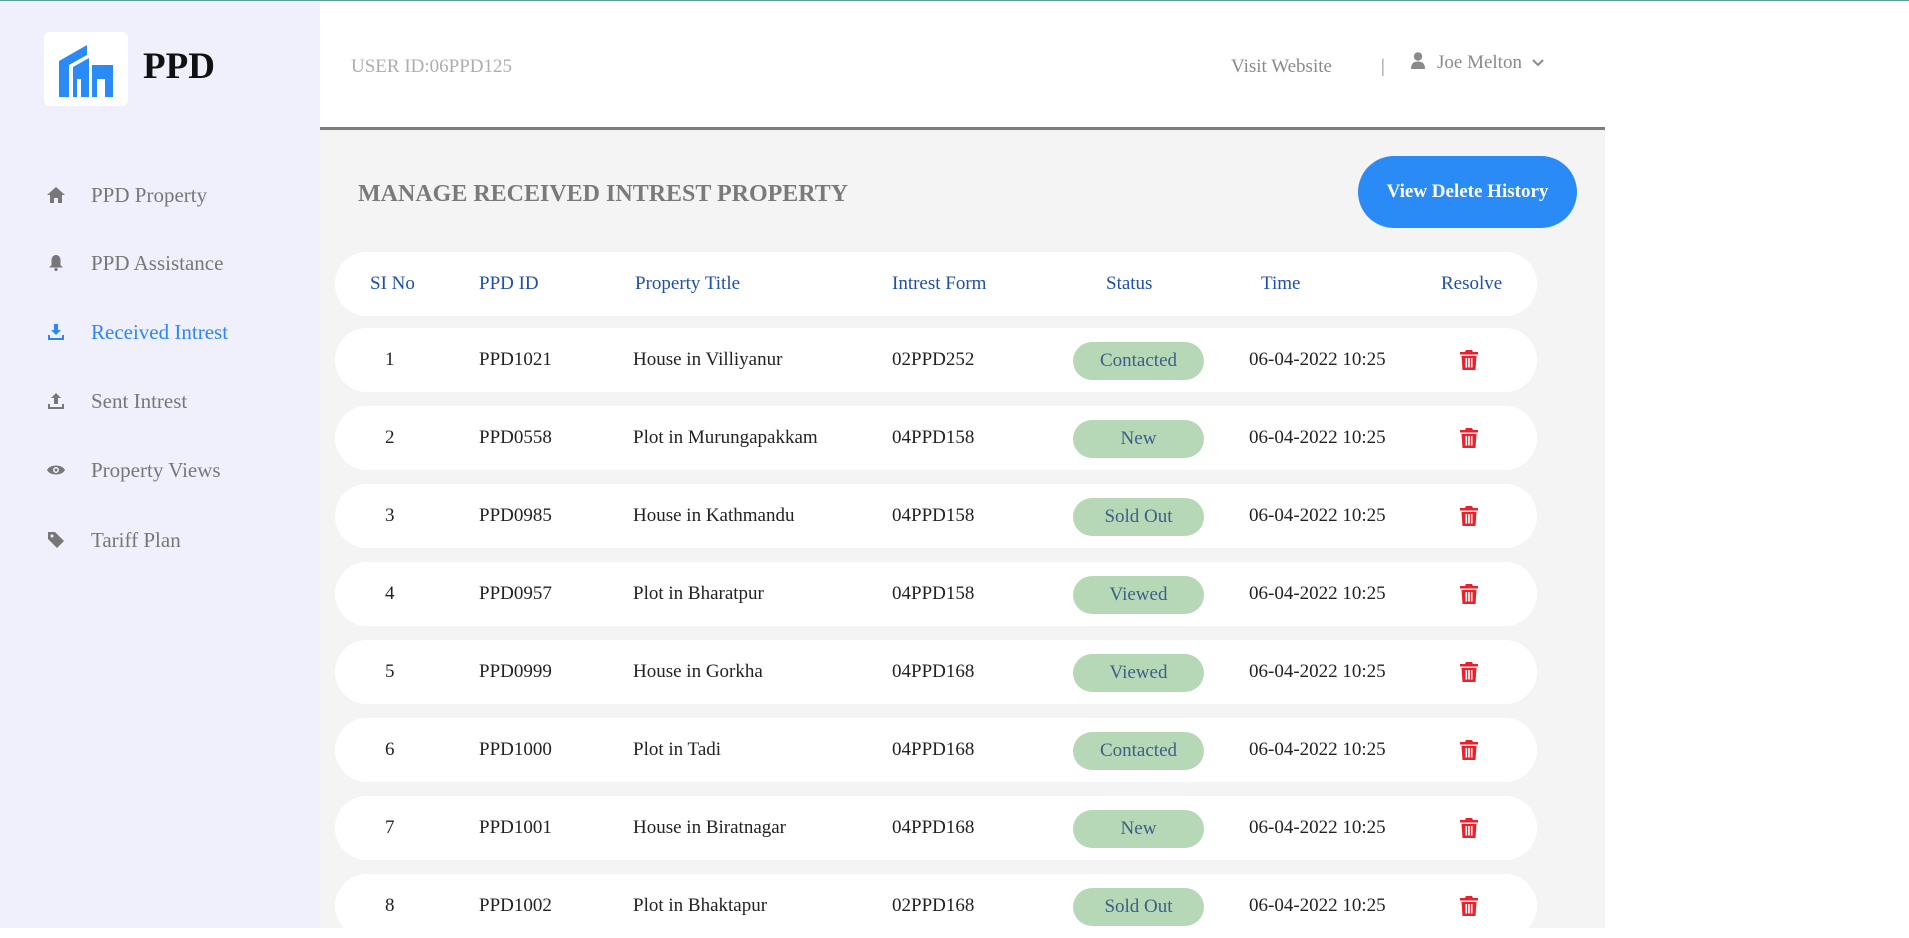 The height and width of the screenshot is (938, 1909). What do you see at coordinates (392, 283) in the screenshot?
I see `column-header-si-no: SI No` at bounding box center [392, 283].